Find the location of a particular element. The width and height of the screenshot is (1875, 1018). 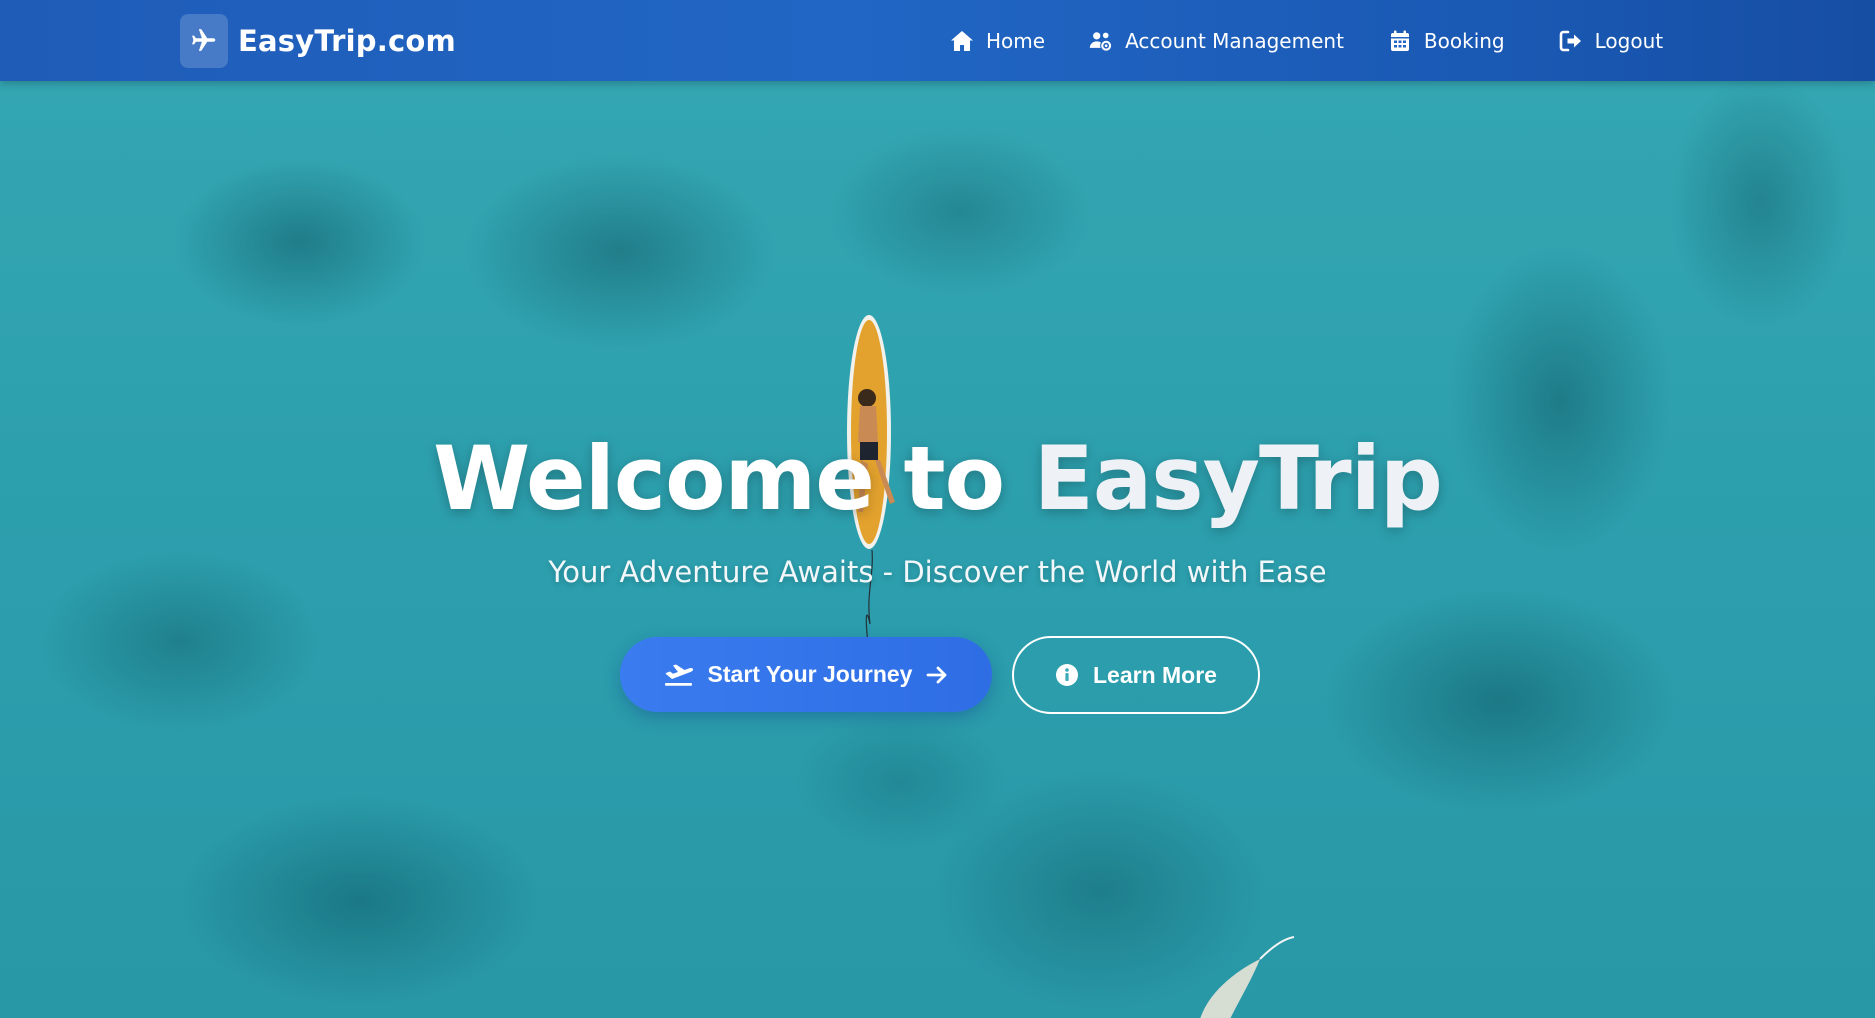

nav-booking: Booking is located at coordinates (1446, 41).